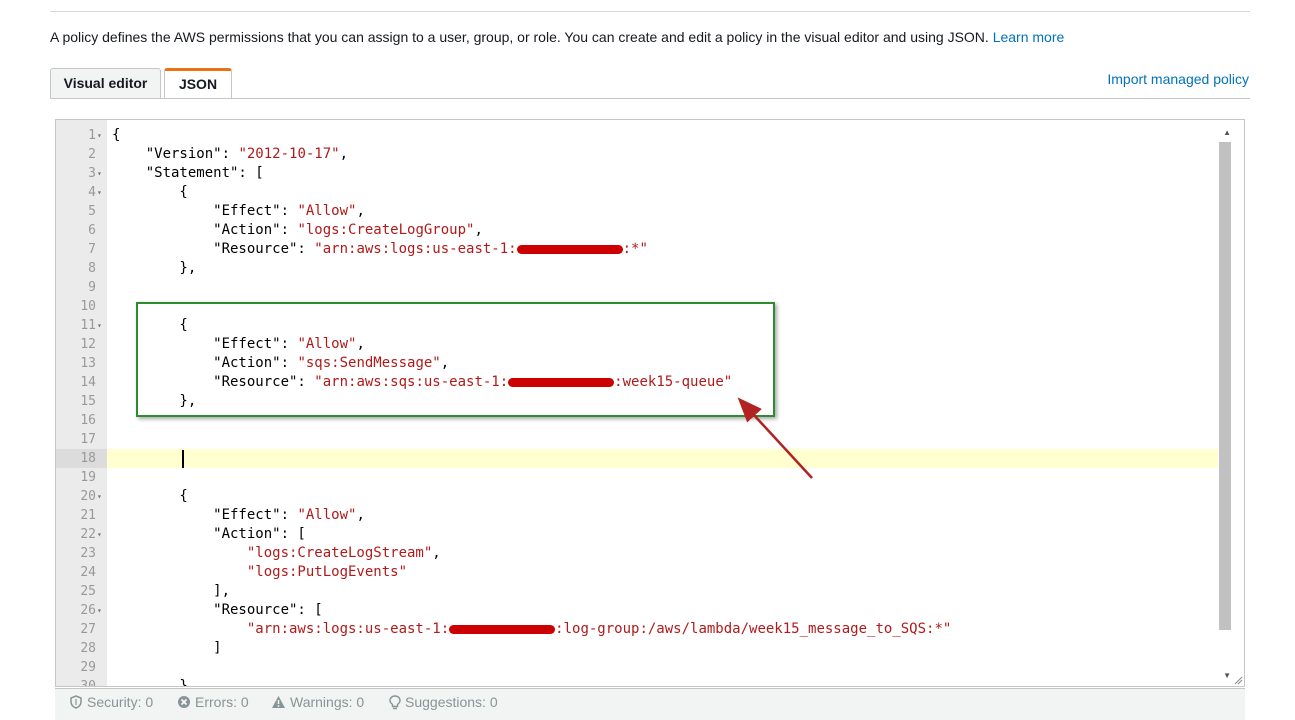  Describe the element at coordinates (175, 154) in the screenshot. I see `json-token: "Version":` at that location.